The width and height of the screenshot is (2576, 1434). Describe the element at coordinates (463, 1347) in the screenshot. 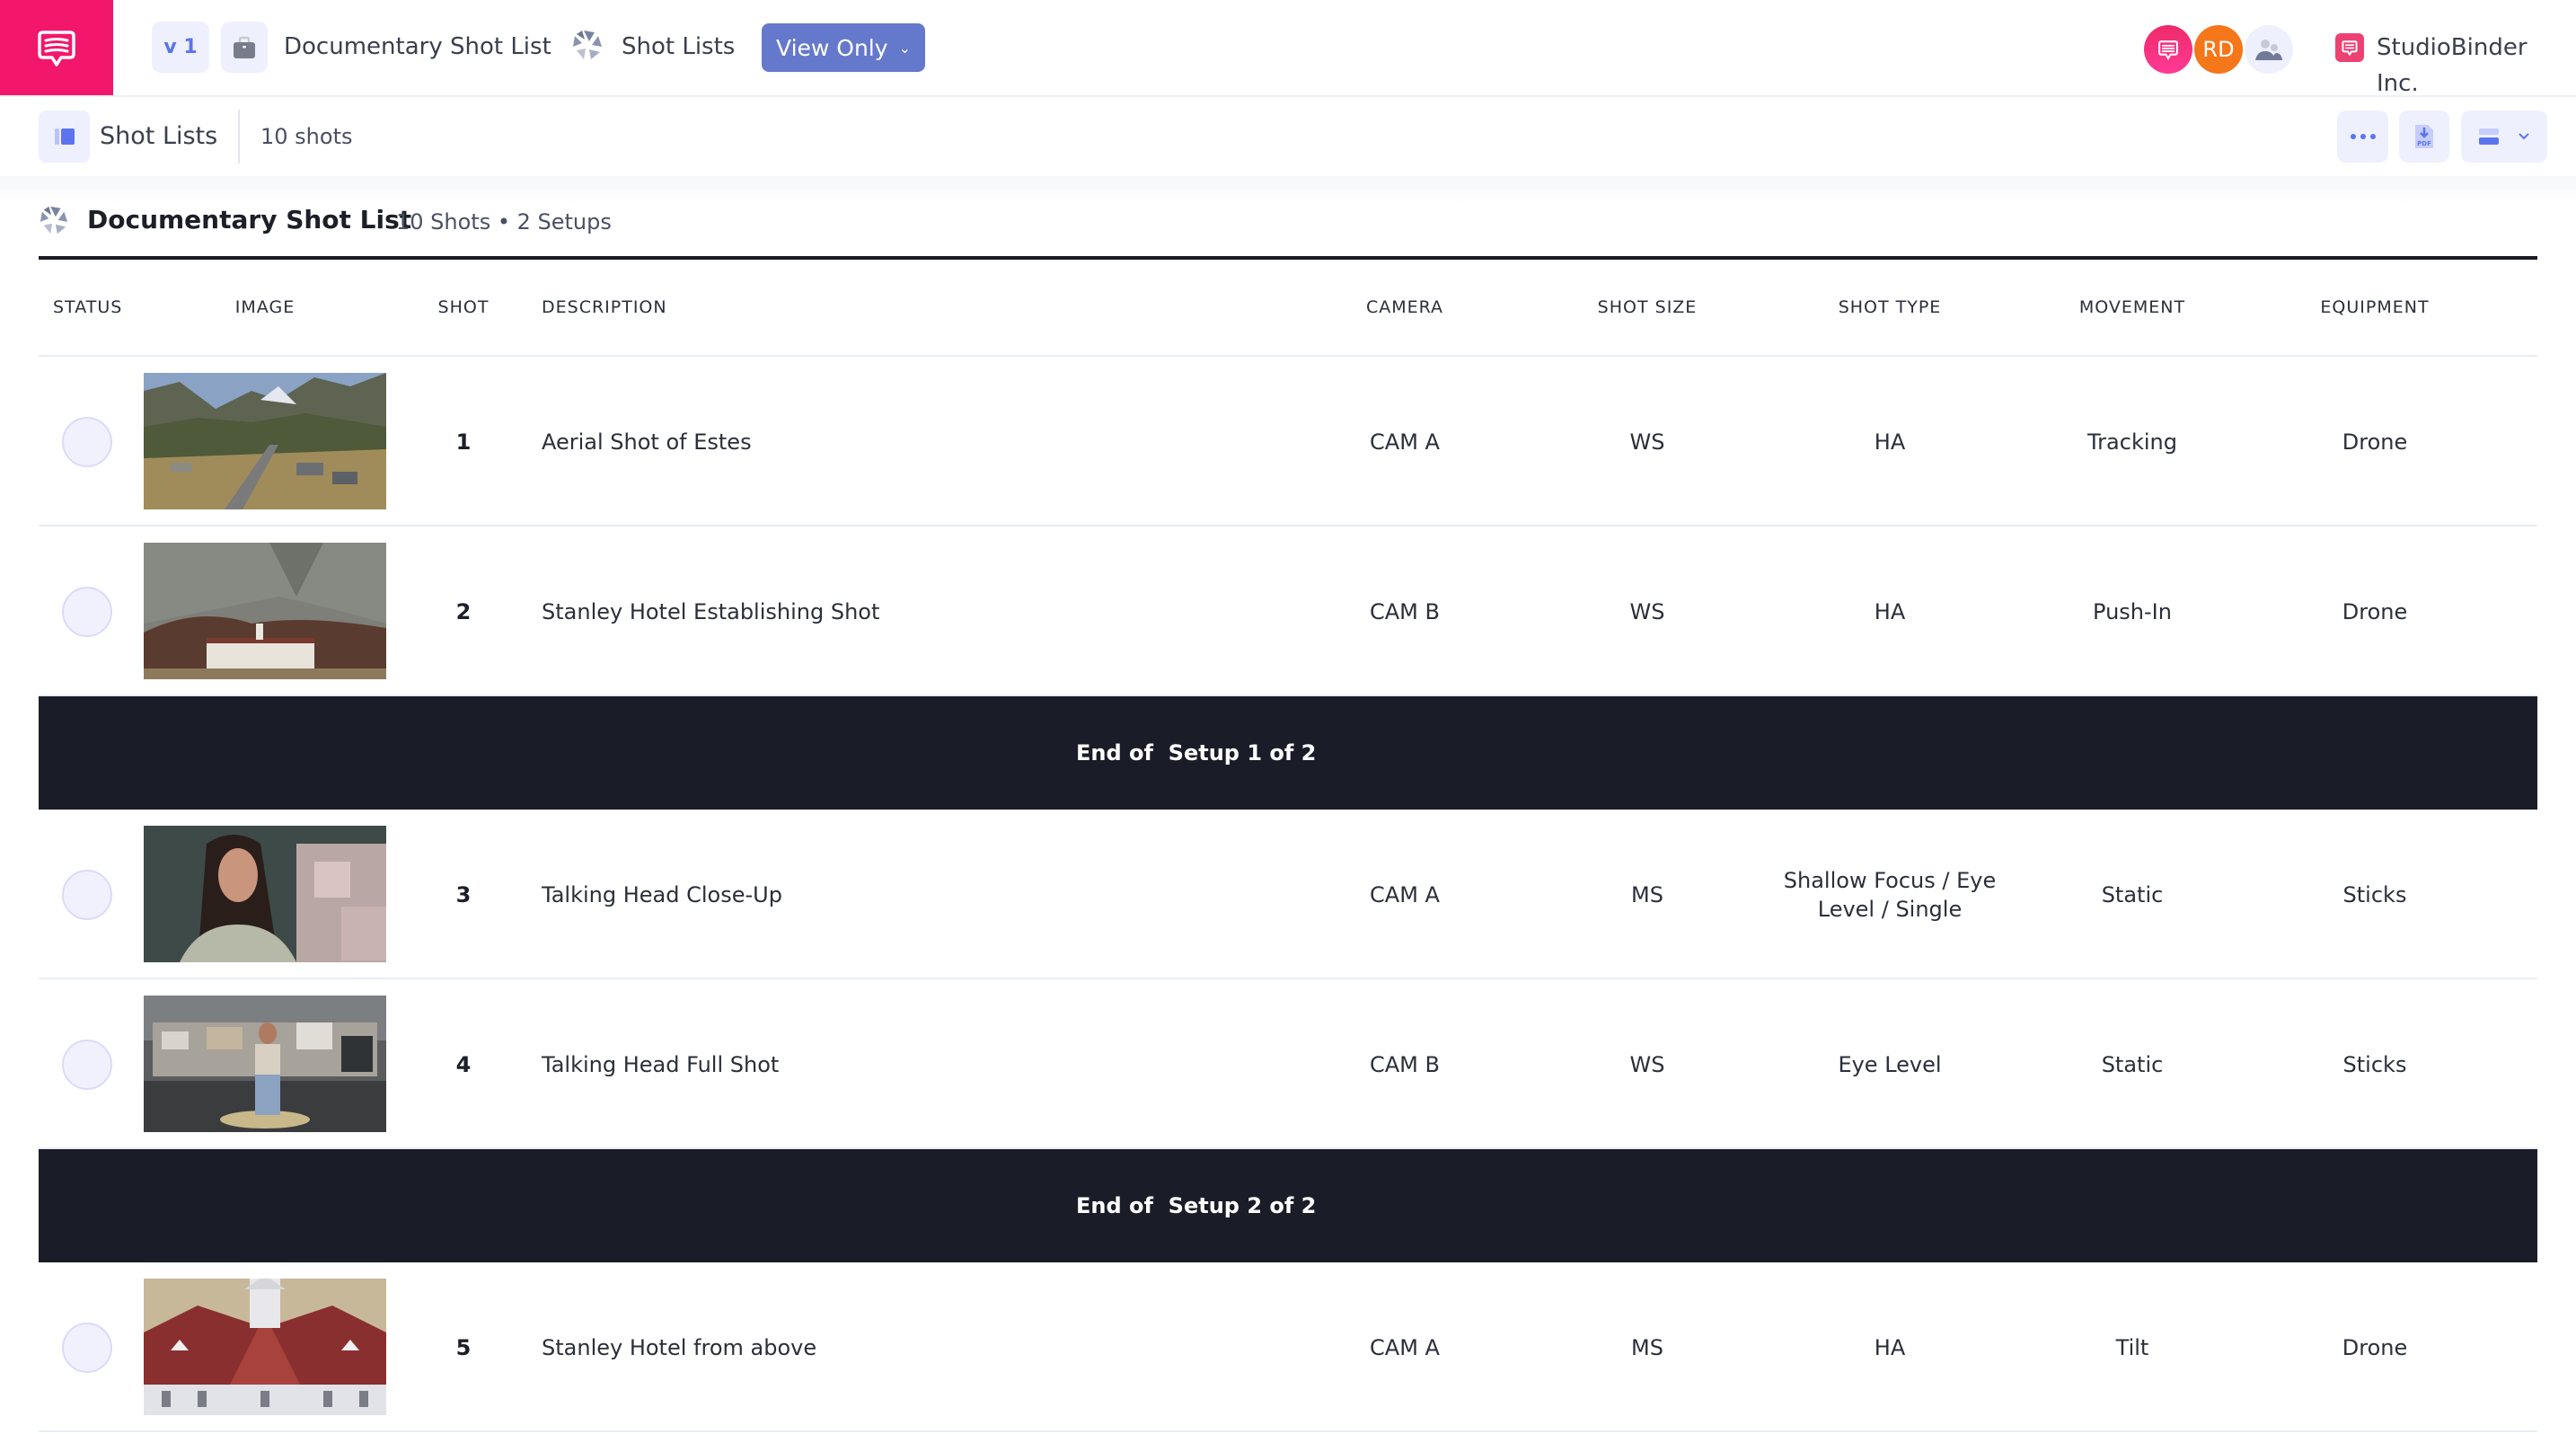

I see `shot-number: 5` at that location.